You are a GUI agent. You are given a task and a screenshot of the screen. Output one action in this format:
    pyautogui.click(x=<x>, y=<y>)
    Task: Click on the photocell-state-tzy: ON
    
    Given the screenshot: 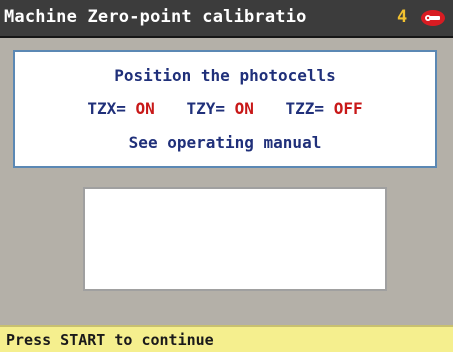 What is the action you would take?
    pyautogui.click(x=244, y=108)
    